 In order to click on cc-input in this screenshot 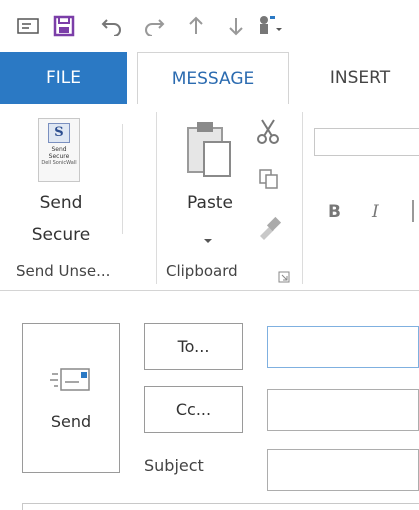, I will do `click(343, 410)`.